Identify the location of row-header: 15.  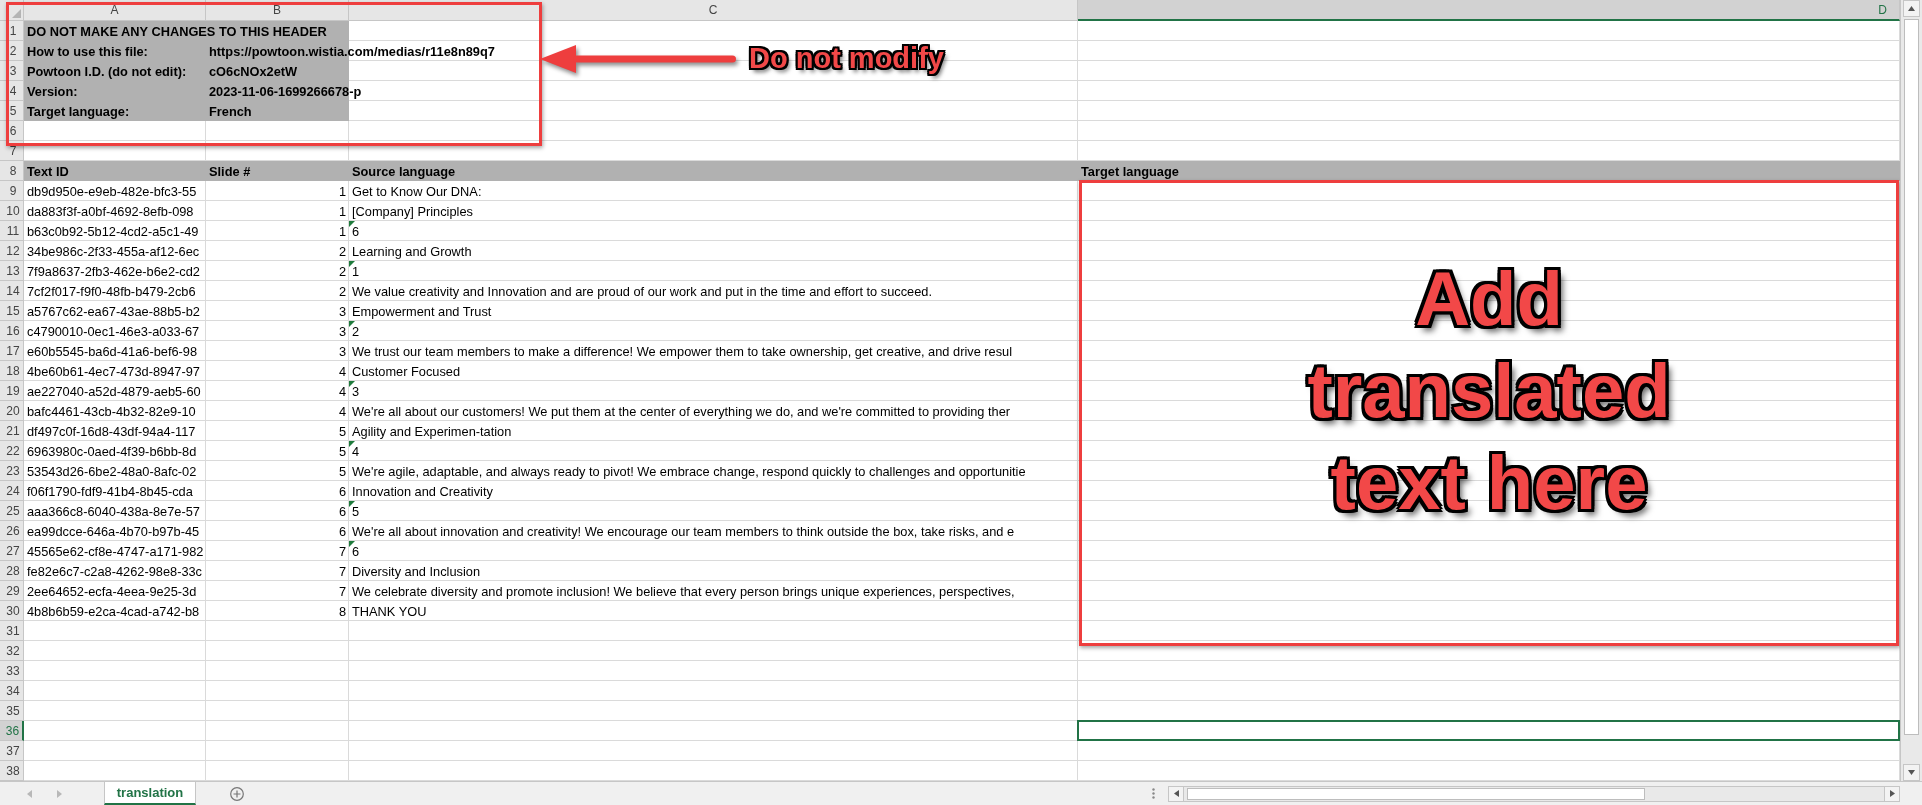
(12, 311).